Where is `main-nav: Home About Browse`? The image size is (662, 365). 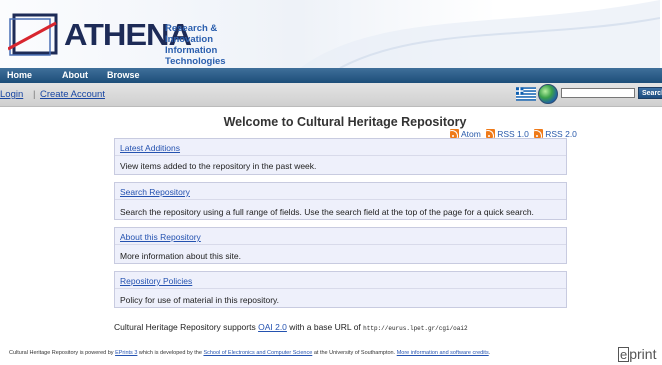
main-nav: Home About Browse is located at coordinates (331, 75).